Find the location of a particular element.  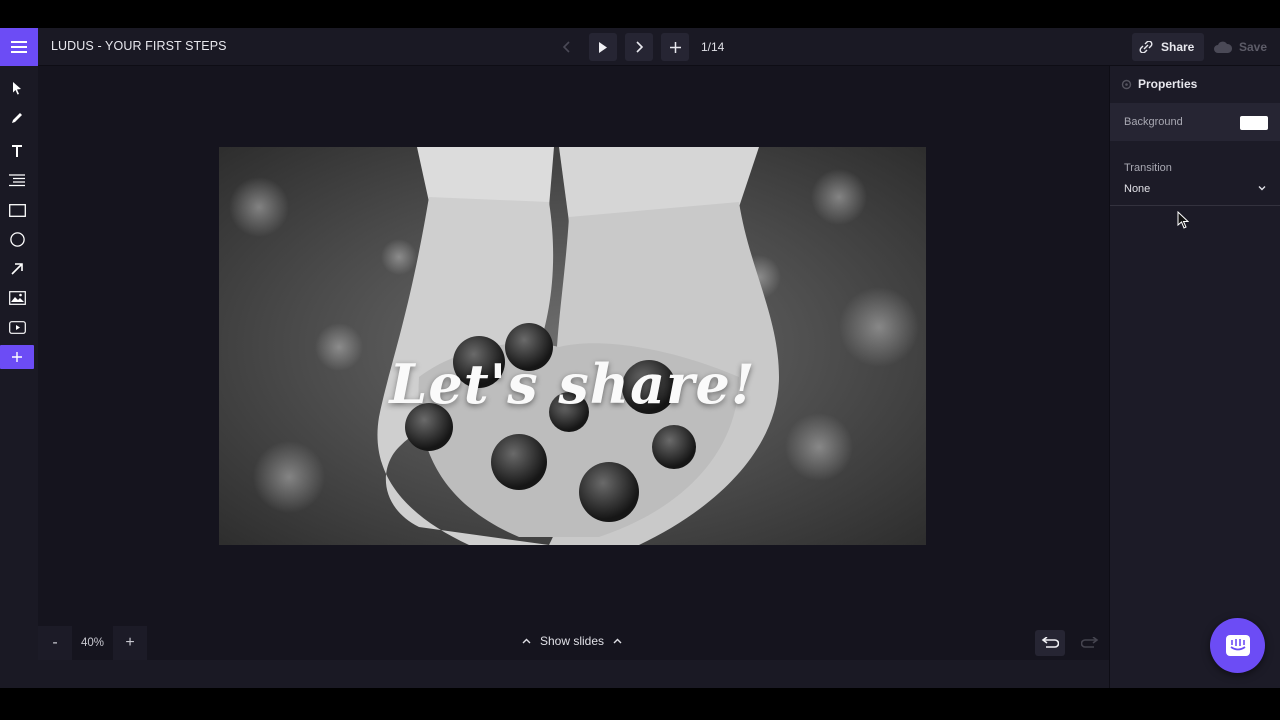

rectangle-icon is located at coordinates (17, 210).